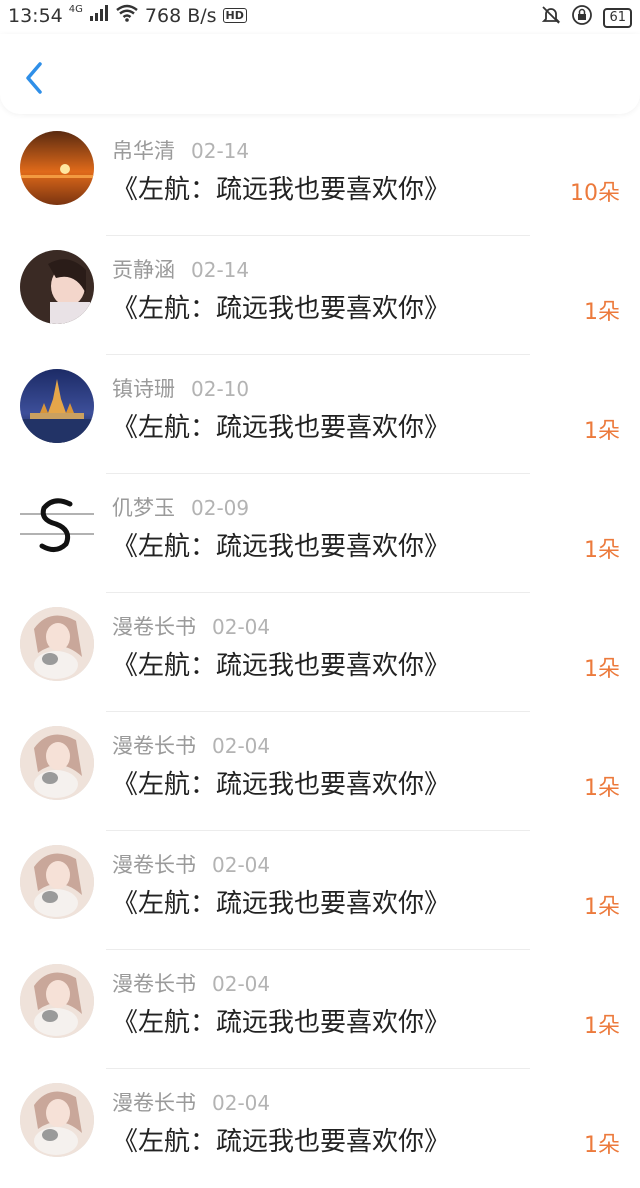  I want to click on status-time: 13:54, so click(35, 15).